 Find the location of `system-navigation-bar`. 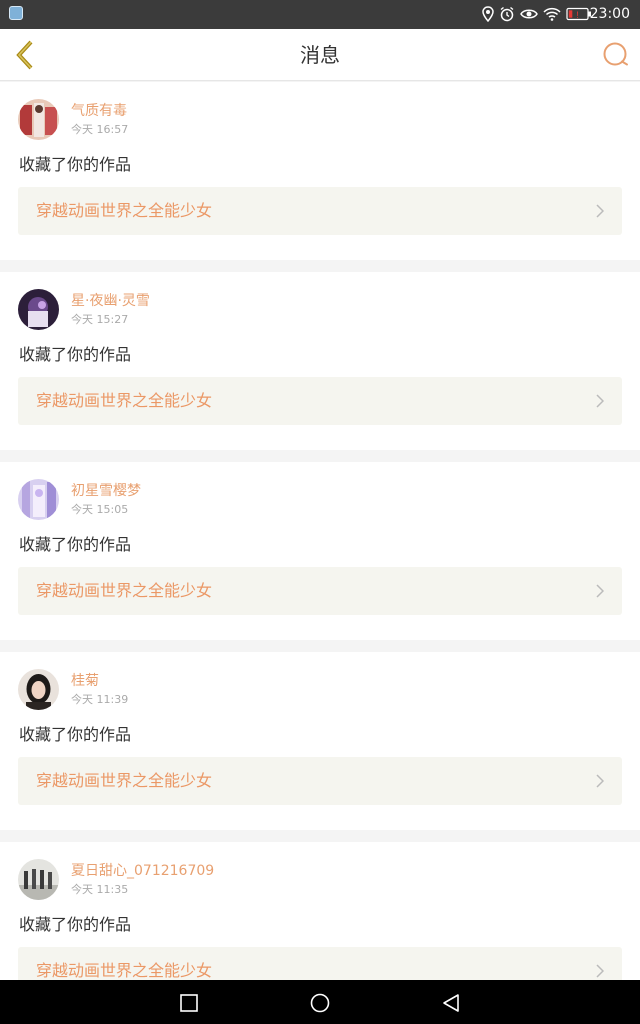

system-navigation-bar is located at coordinates (320, 1002).